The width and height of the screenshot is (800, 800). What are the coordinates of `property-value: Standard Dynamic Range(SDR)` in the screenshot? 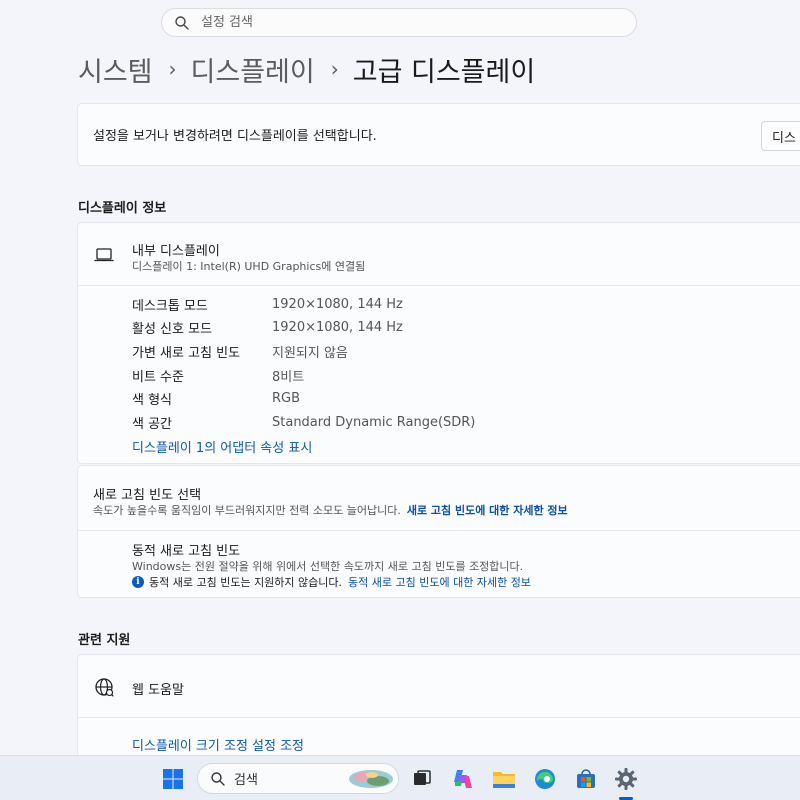 It's located at (374, 422).